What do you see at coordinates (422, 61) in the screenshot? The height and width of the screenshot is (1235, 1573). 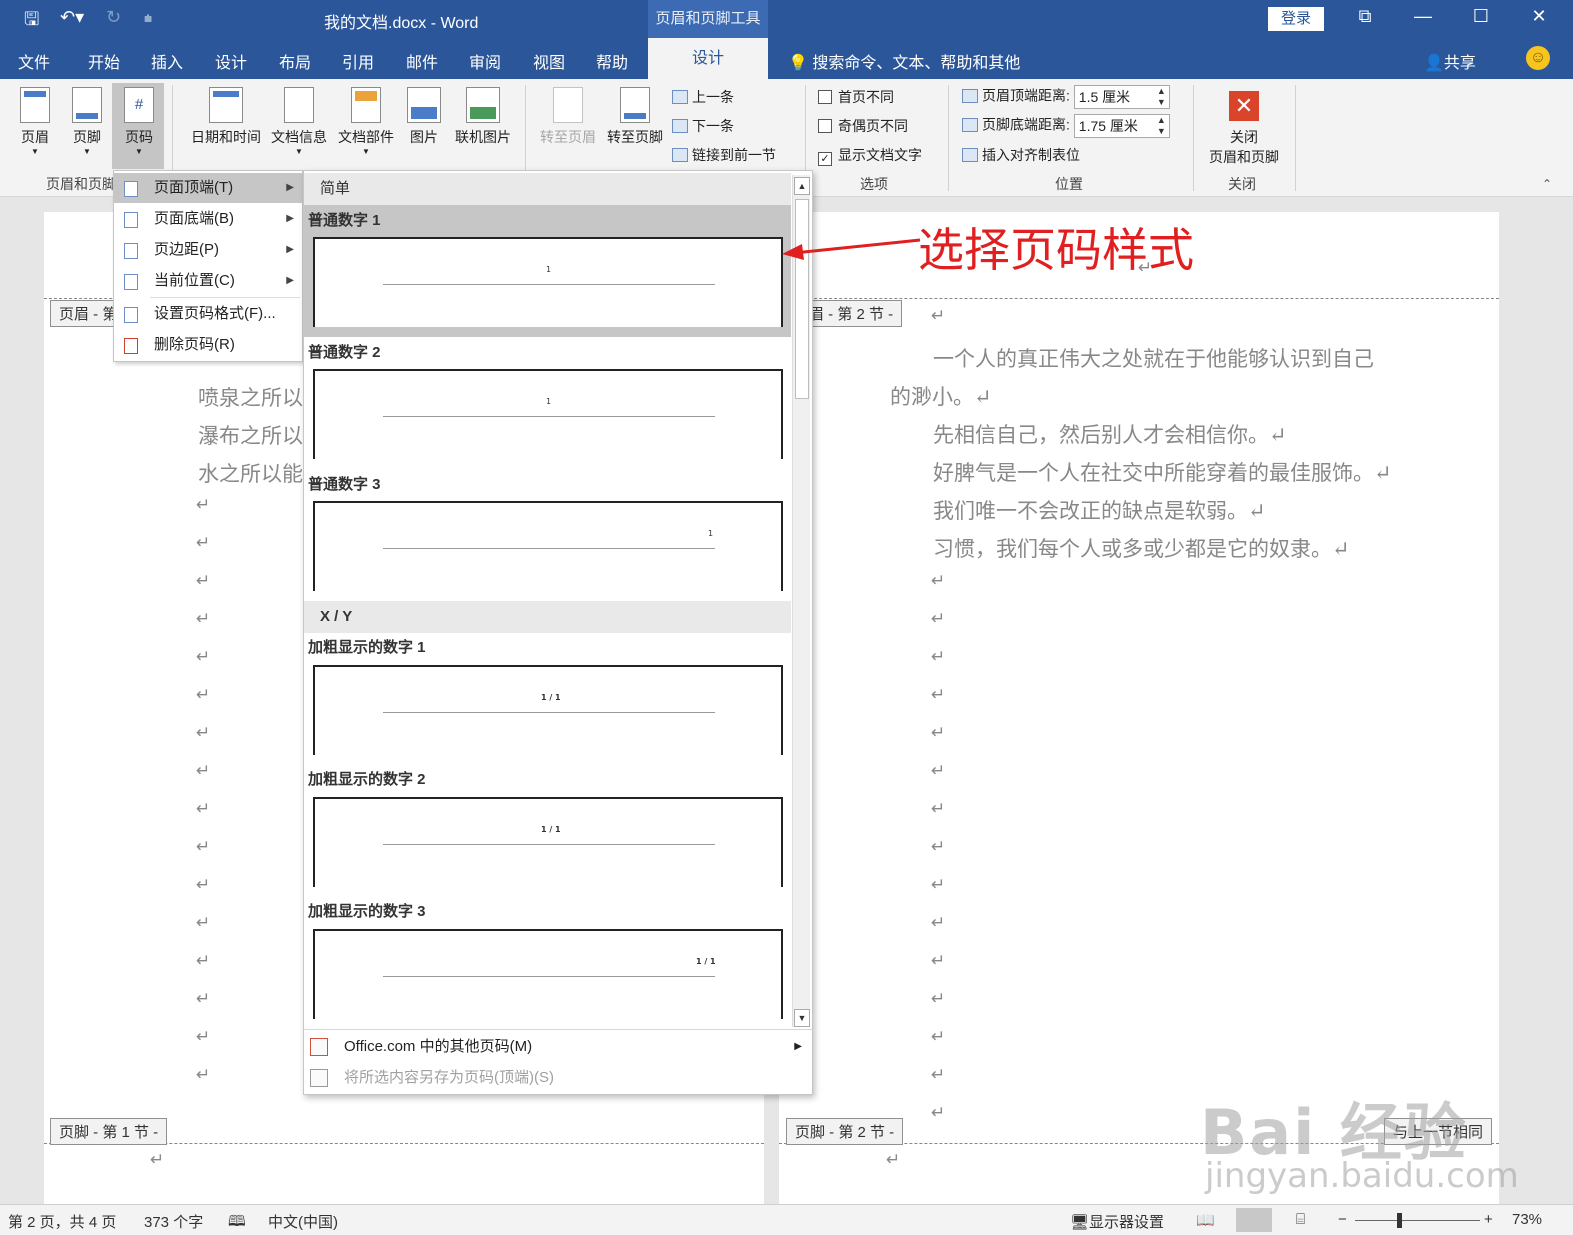 I see `tab-mailings: 邮件` at bounding box center [422, 61].